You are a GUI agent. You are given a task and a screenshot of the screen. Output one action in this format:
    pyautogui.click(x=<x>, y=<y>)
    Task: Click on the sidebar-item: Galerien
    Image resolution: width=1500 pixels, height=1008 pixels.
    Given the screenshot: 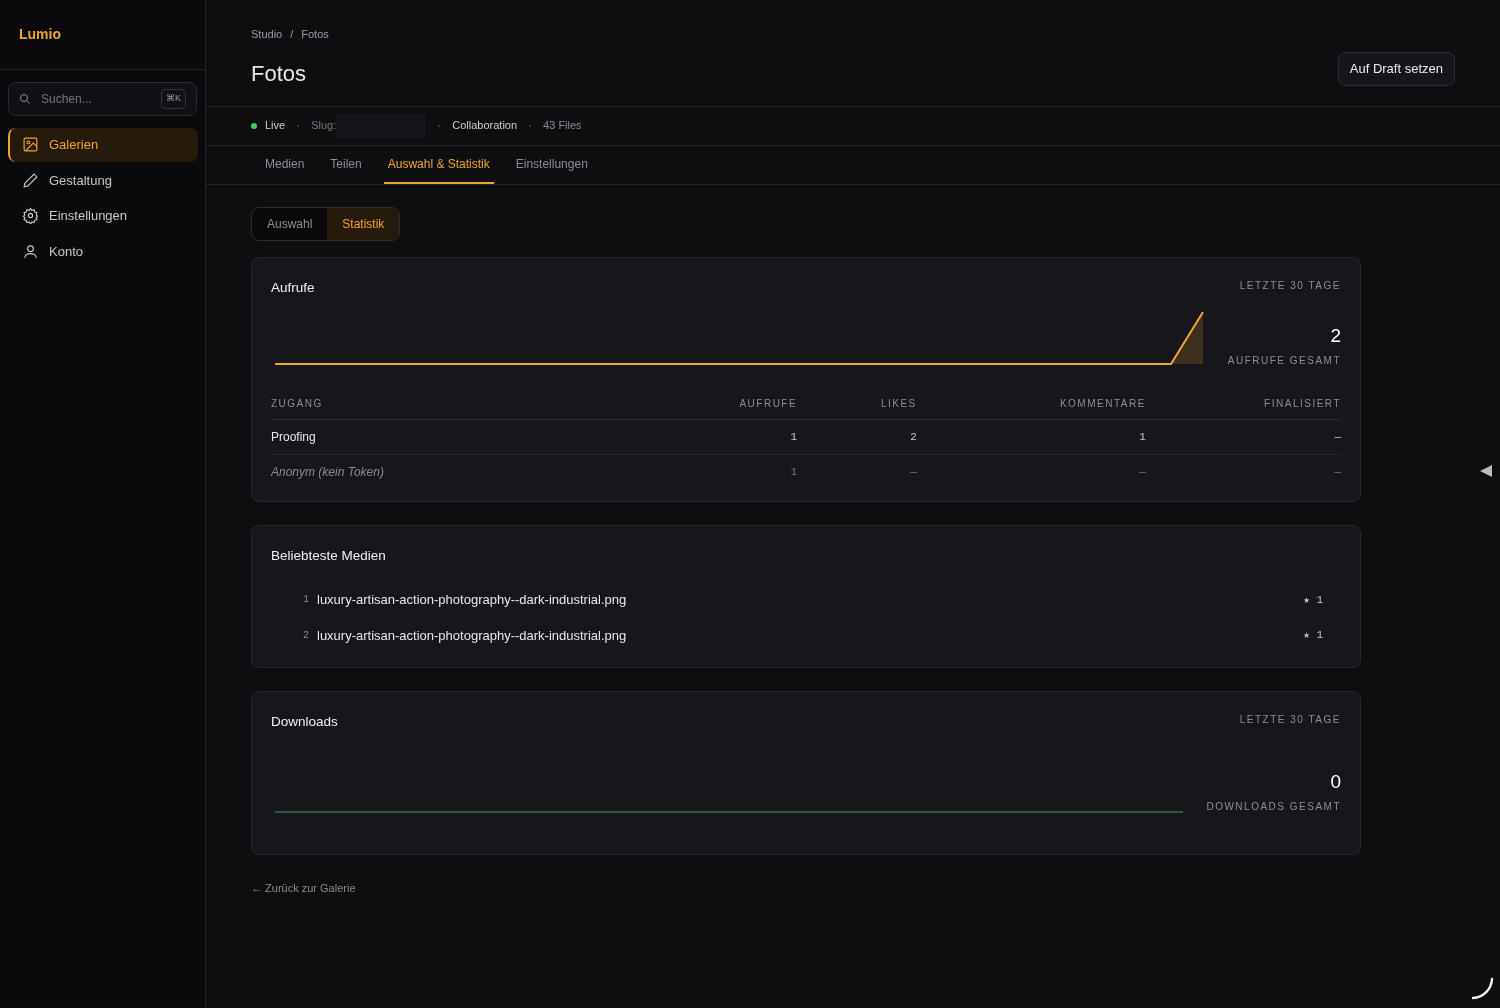 What is the action you would take?
    pyautogui.click(x=103, y=145)
    